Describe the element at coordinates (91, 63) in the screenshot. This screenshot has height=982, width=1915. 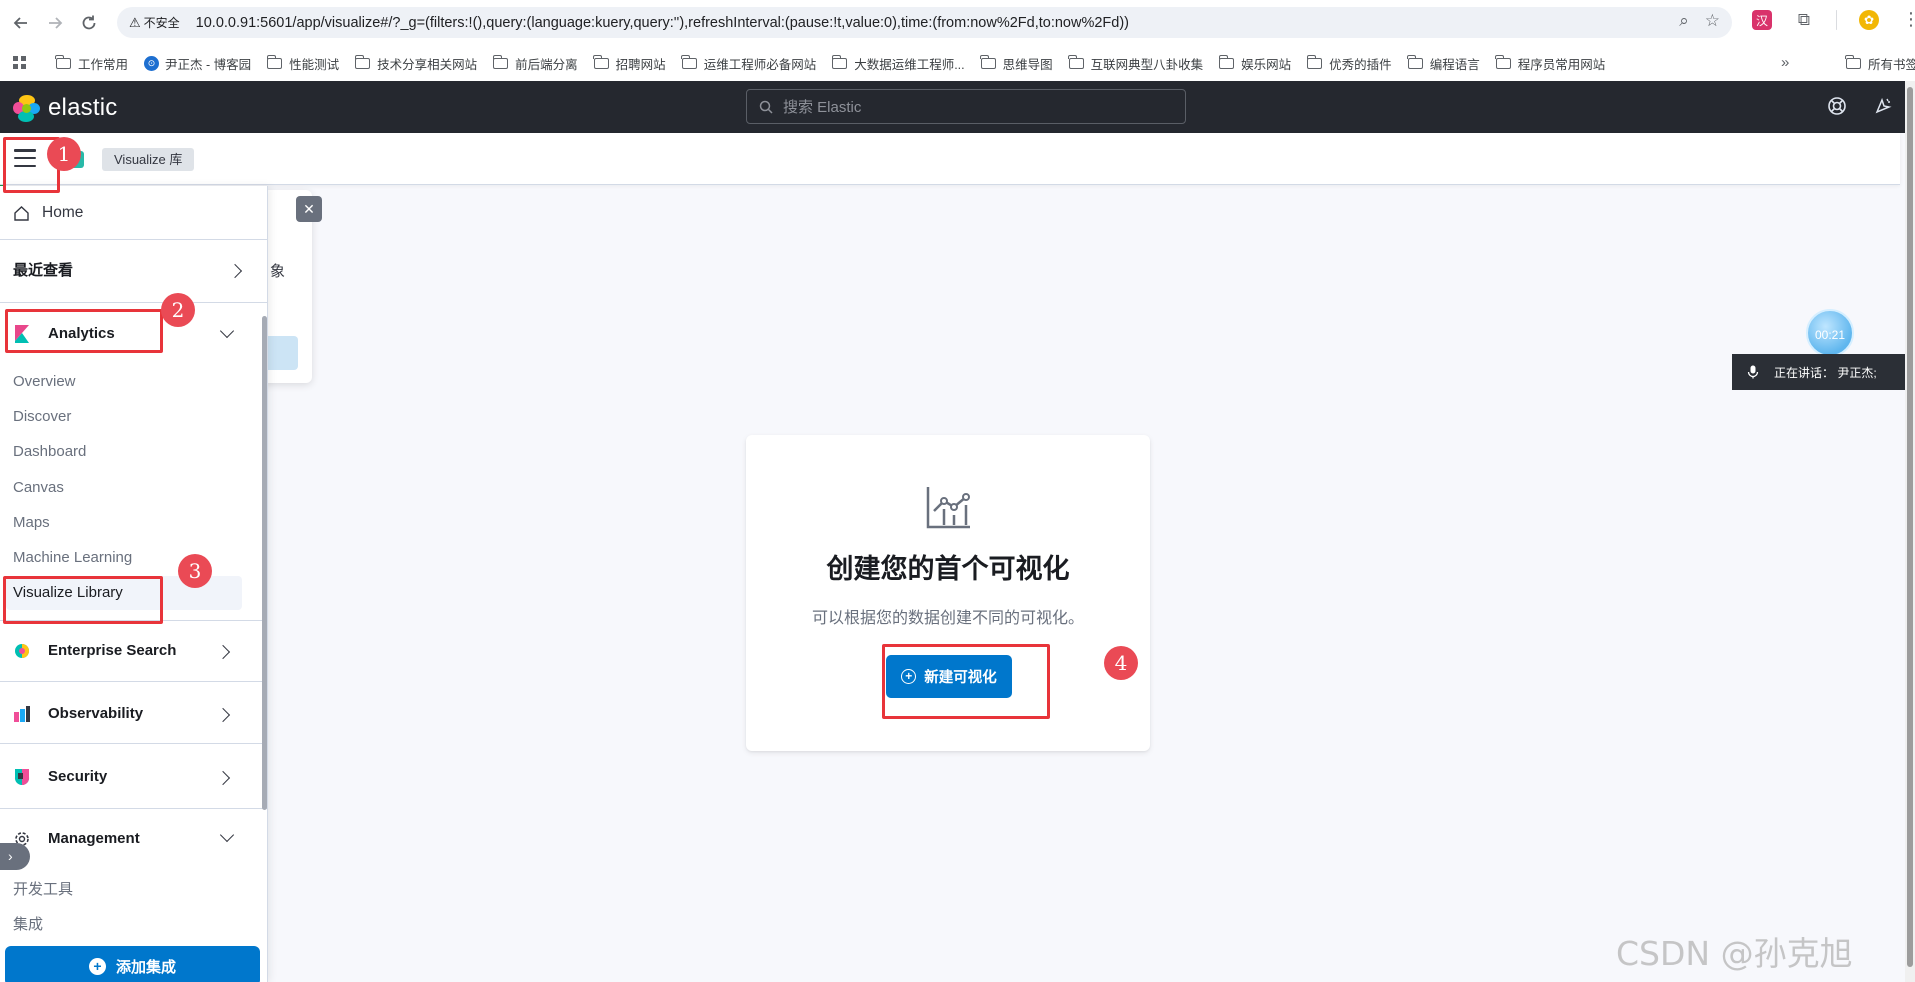
I see `bookmark-folder: 工作常用` at that location.